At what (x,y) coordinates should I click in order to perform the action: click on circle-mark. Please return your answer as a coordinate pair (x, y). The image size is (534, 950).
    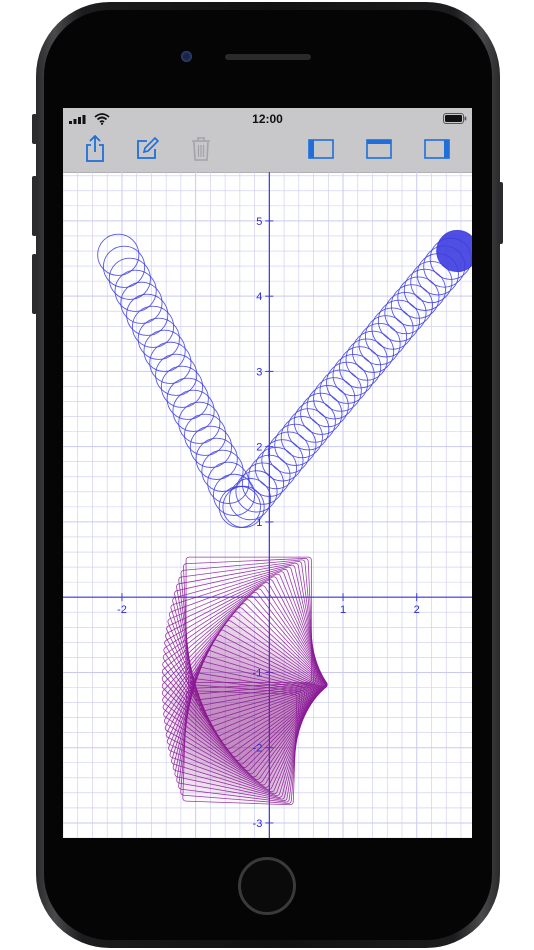
    Looking at the image, I should click on (454, 251).